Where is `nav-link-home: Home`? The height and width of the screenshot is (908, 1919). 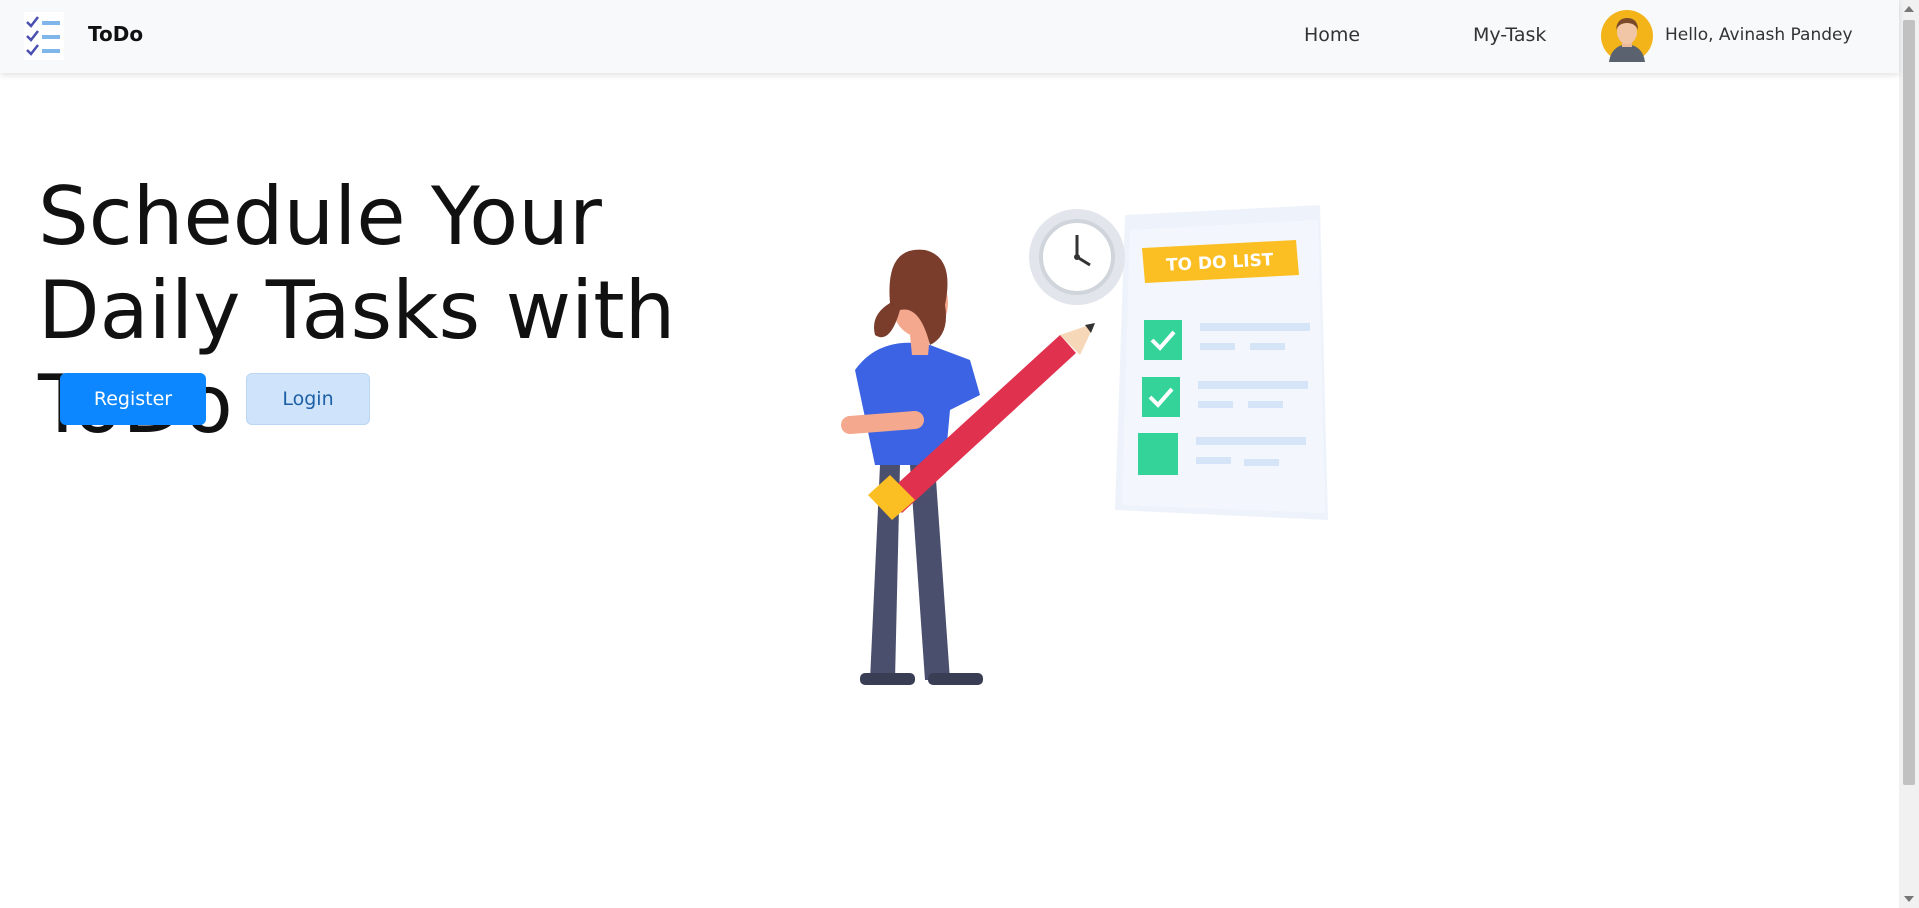 nav-link-home: Home is located at coordinates (1332, 35).